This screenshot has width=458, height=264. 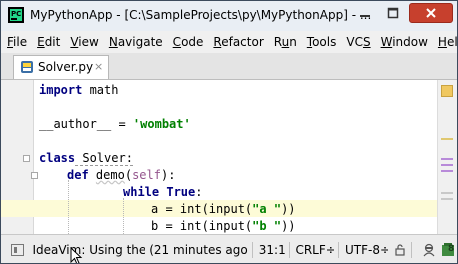 What do you see at coordinates (358, 42) in the screenshot?
I see `menu-vcs: VCS` at bounding box center [358, 42].